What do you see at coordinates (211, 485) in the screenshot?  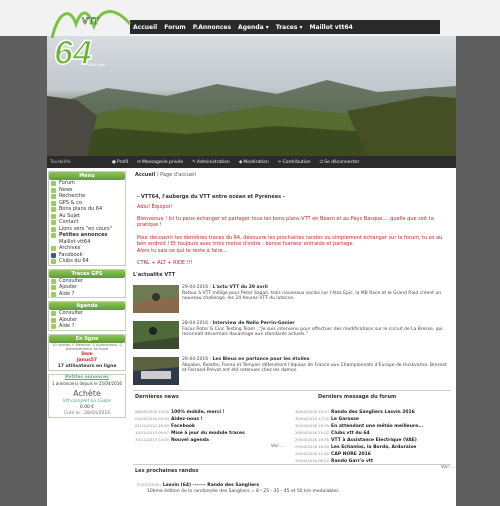 I see `rando-title: Lasvin (64) ------- Rando des Sangliers` at bounding box center [211, 485].